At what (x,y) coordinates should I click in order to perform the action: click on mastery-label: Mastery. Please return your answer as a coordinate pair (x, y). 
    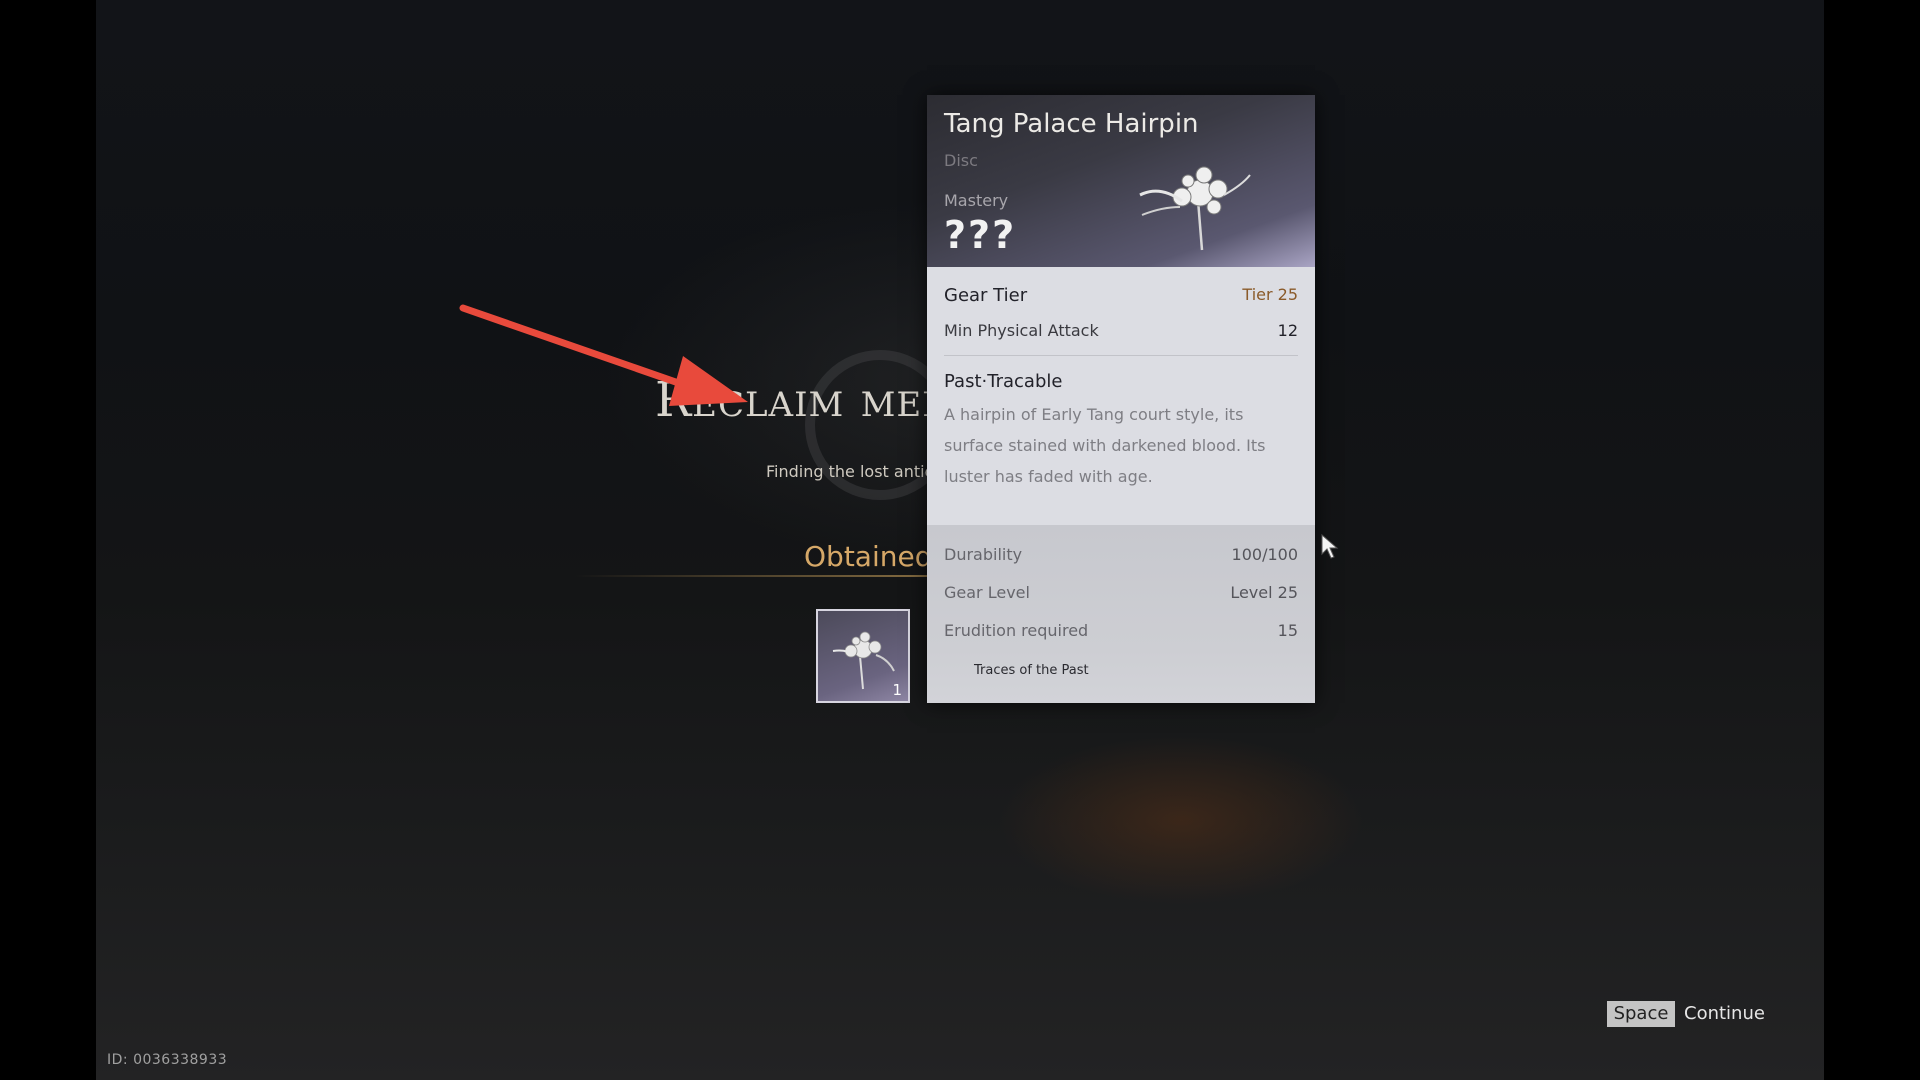
    Looking at the image, I should click on (976, 200).